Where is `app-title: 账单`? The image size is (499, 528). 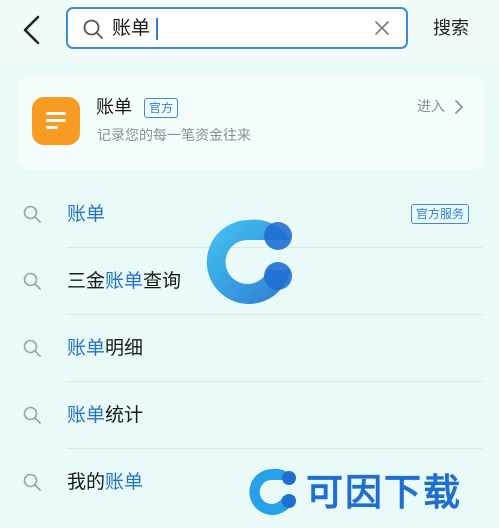
app-title: 账单 is located at coordinates (114, 107).